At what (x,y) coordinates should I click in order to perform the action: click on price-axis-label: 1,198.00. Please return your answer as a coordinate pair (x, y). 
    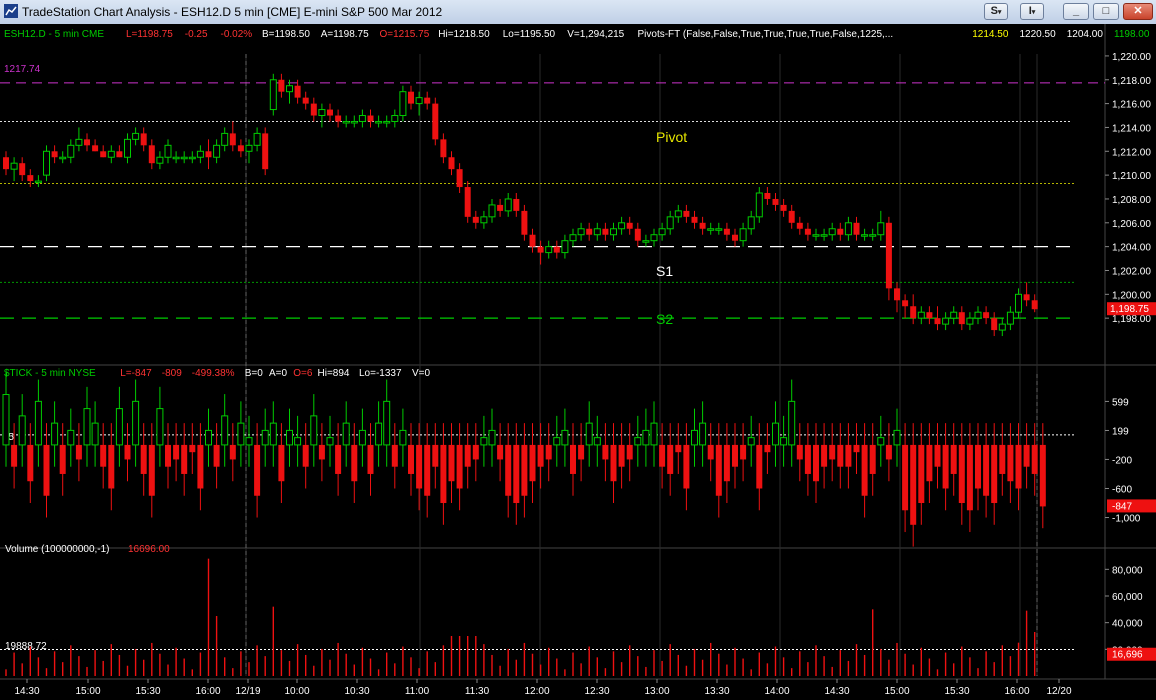
    Looking at the image, I should click on (1131, 319).